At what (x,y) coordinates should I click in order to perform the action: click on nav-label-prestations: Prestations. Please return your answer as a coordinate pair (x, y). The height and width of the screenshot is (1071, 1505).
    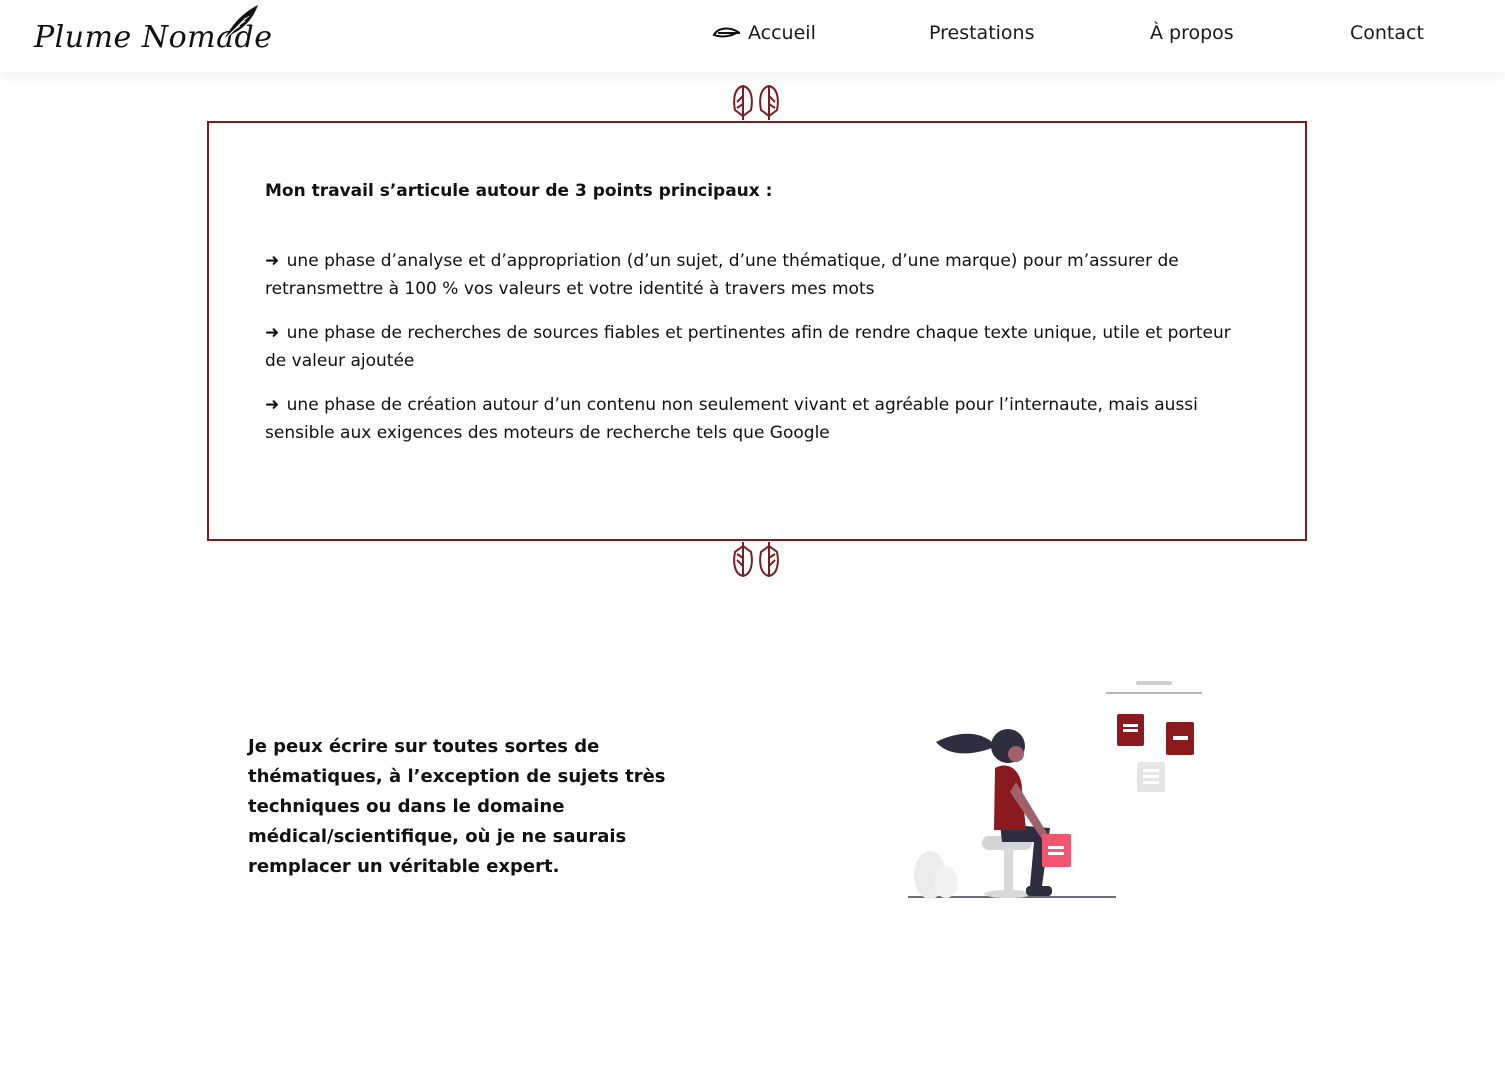
    Looking at the image, I should click on (982, 33).